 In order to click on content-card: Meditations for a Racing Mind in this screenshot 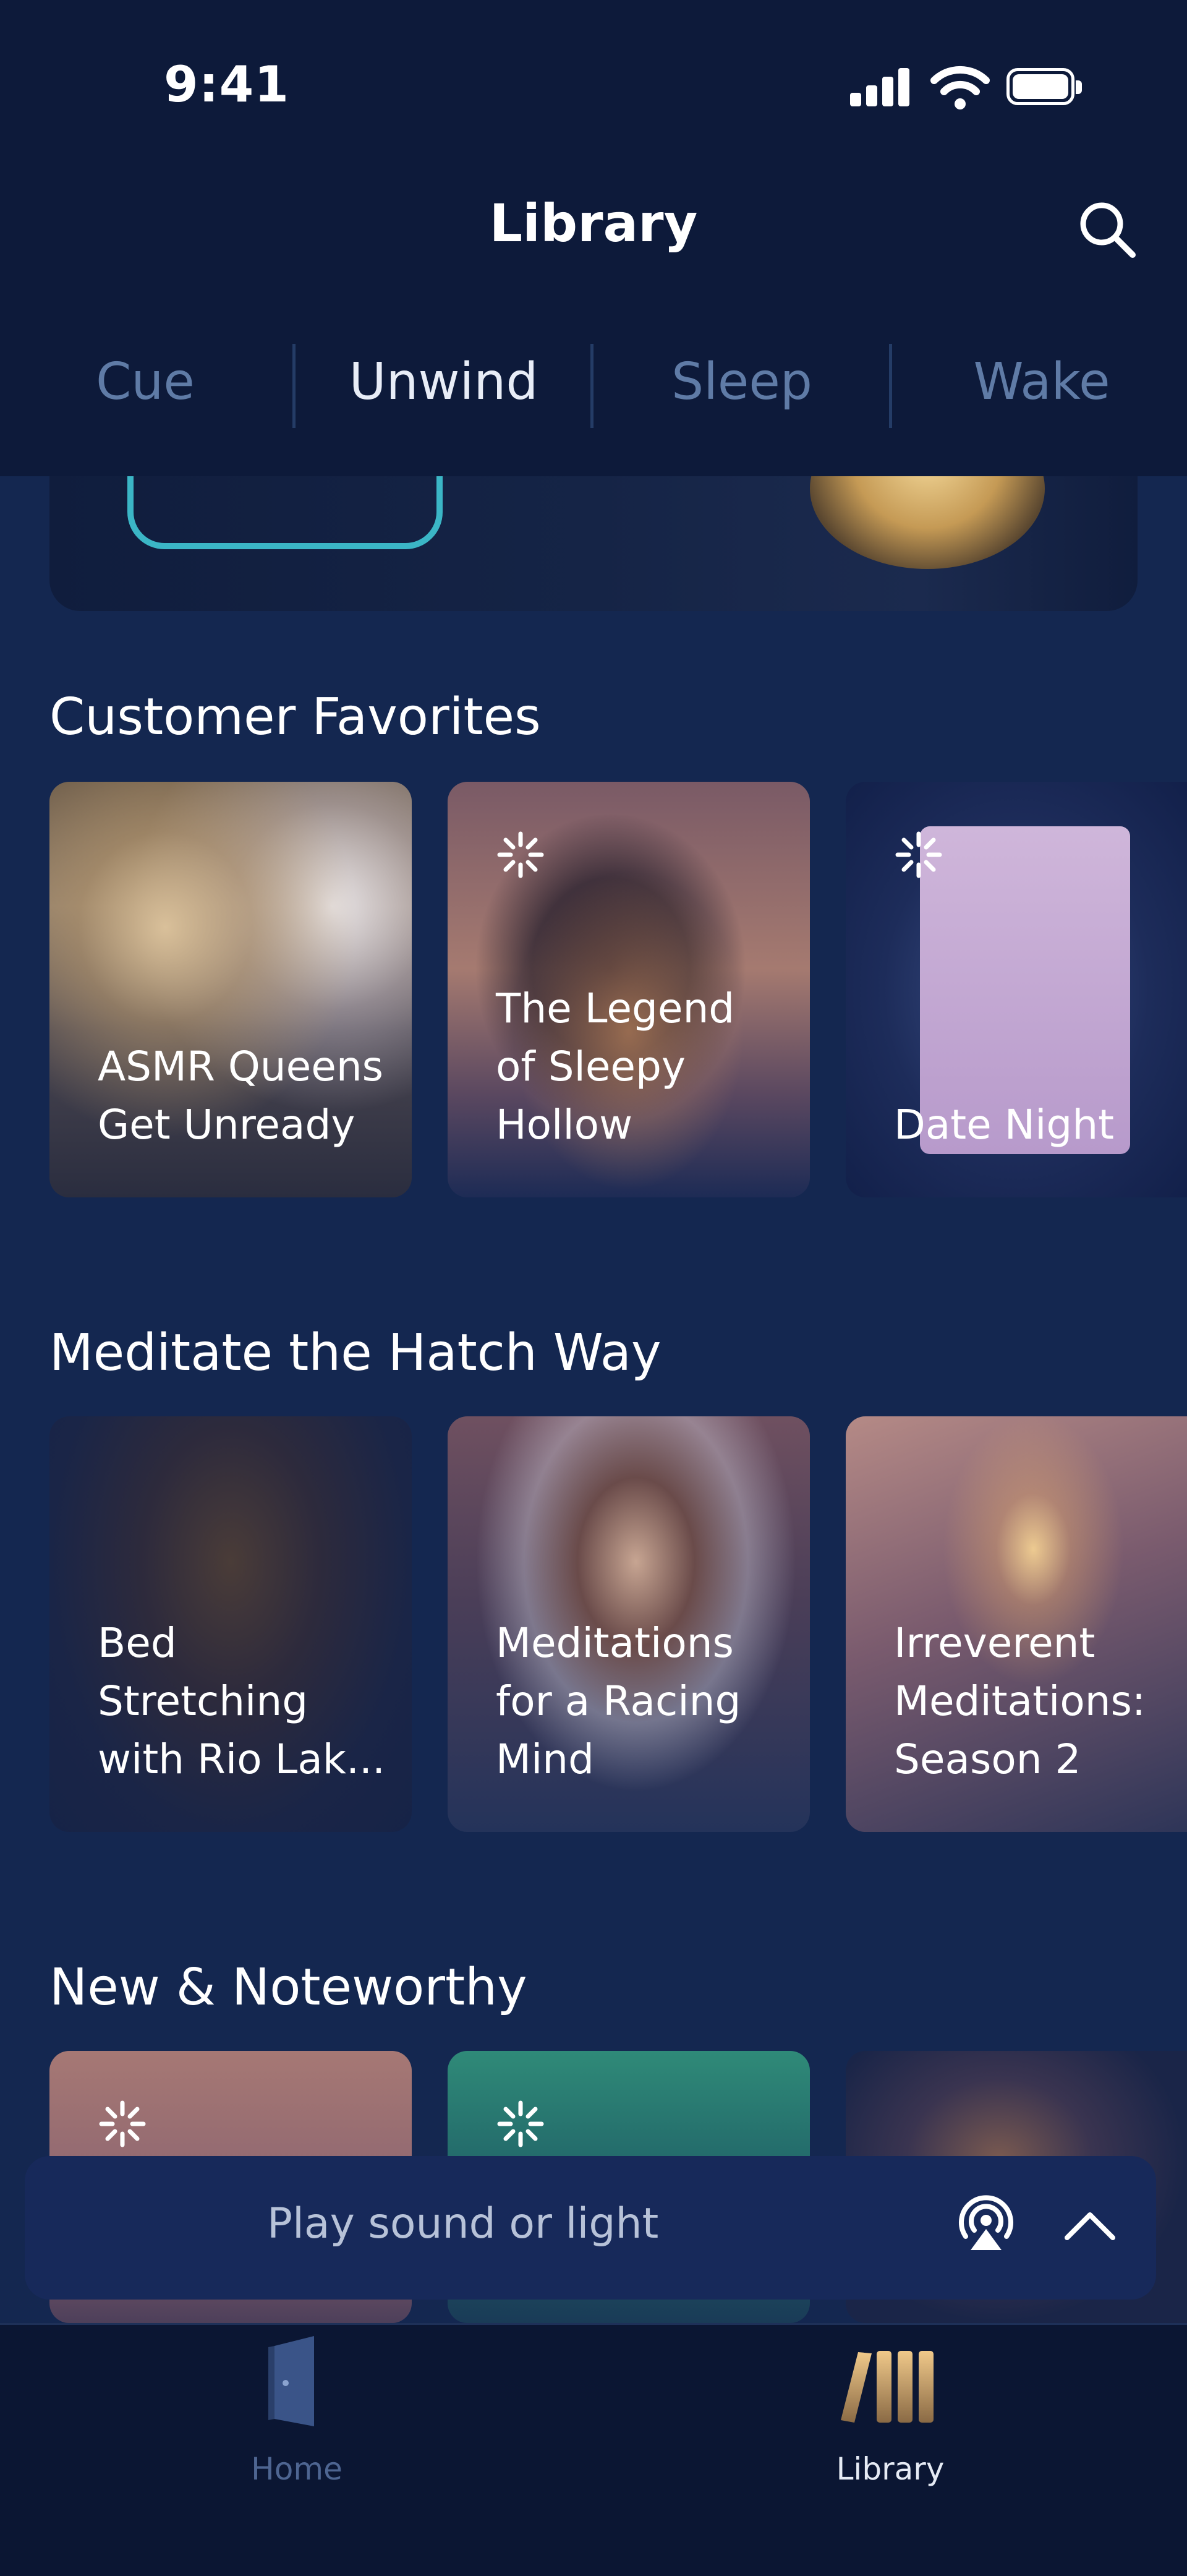, I will do `click(629, 1624)`.